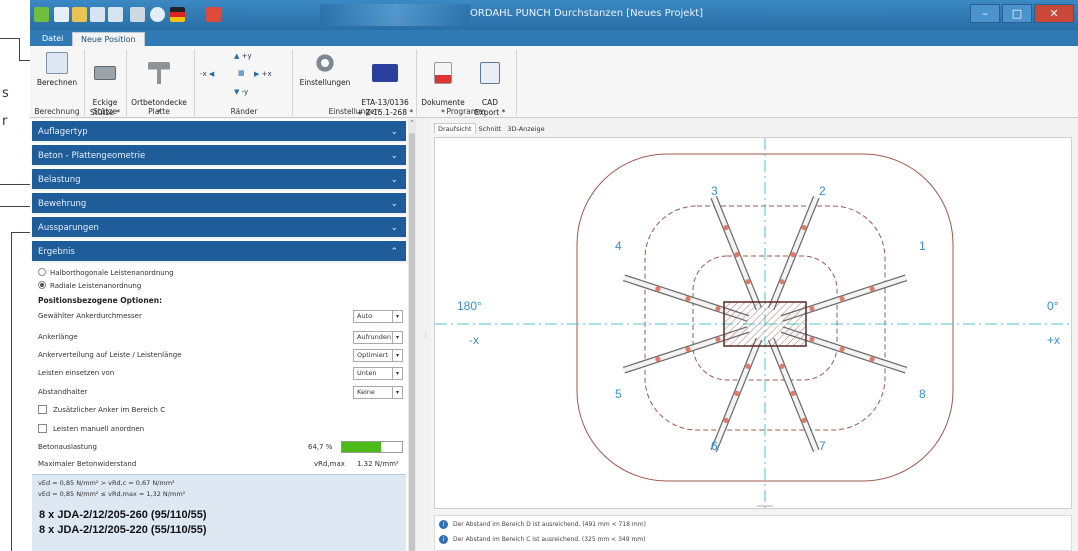  Describe the element at coordinates (106, 272) in the screenshot. I see `radio-halborthogonal: Halborthogonale Leistenanordnung` at that location.